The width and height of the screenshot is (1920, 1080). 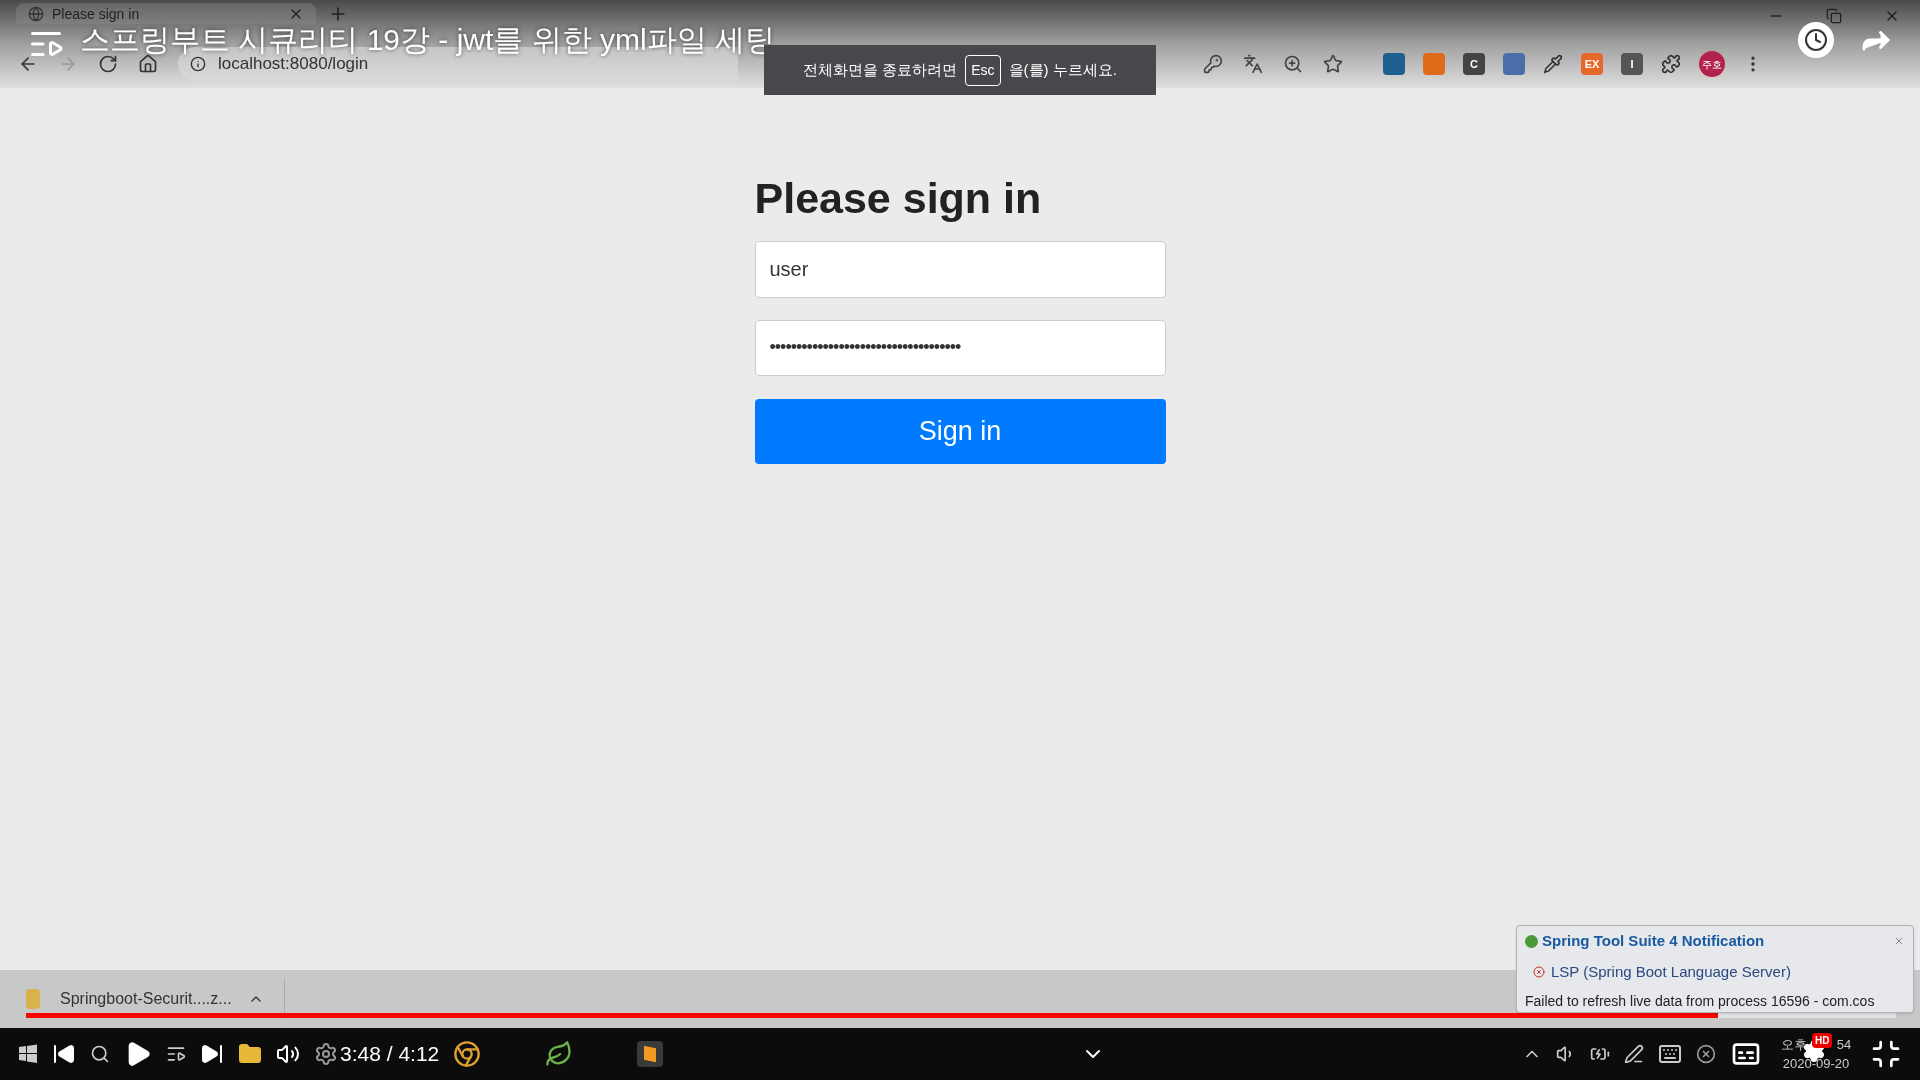 I want to click on chrome-icon, so click(x=467, y=1054).